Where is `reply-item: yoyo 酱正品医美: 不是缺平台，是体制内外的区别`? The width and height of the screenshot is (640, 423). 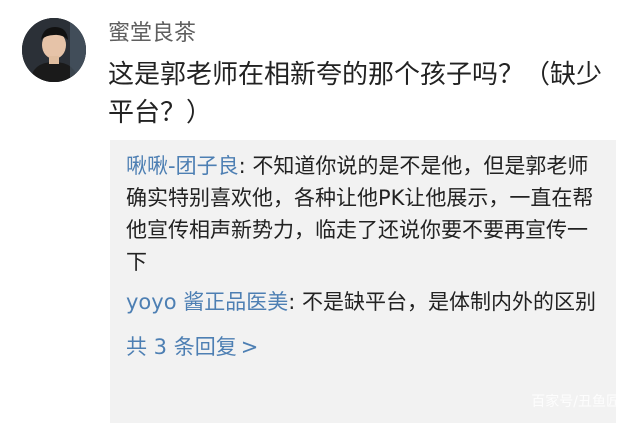
reply-item: yoyo 酱正品医美: 不是缺平台，是体制内外的区别 is located at coordinates (365, 302).